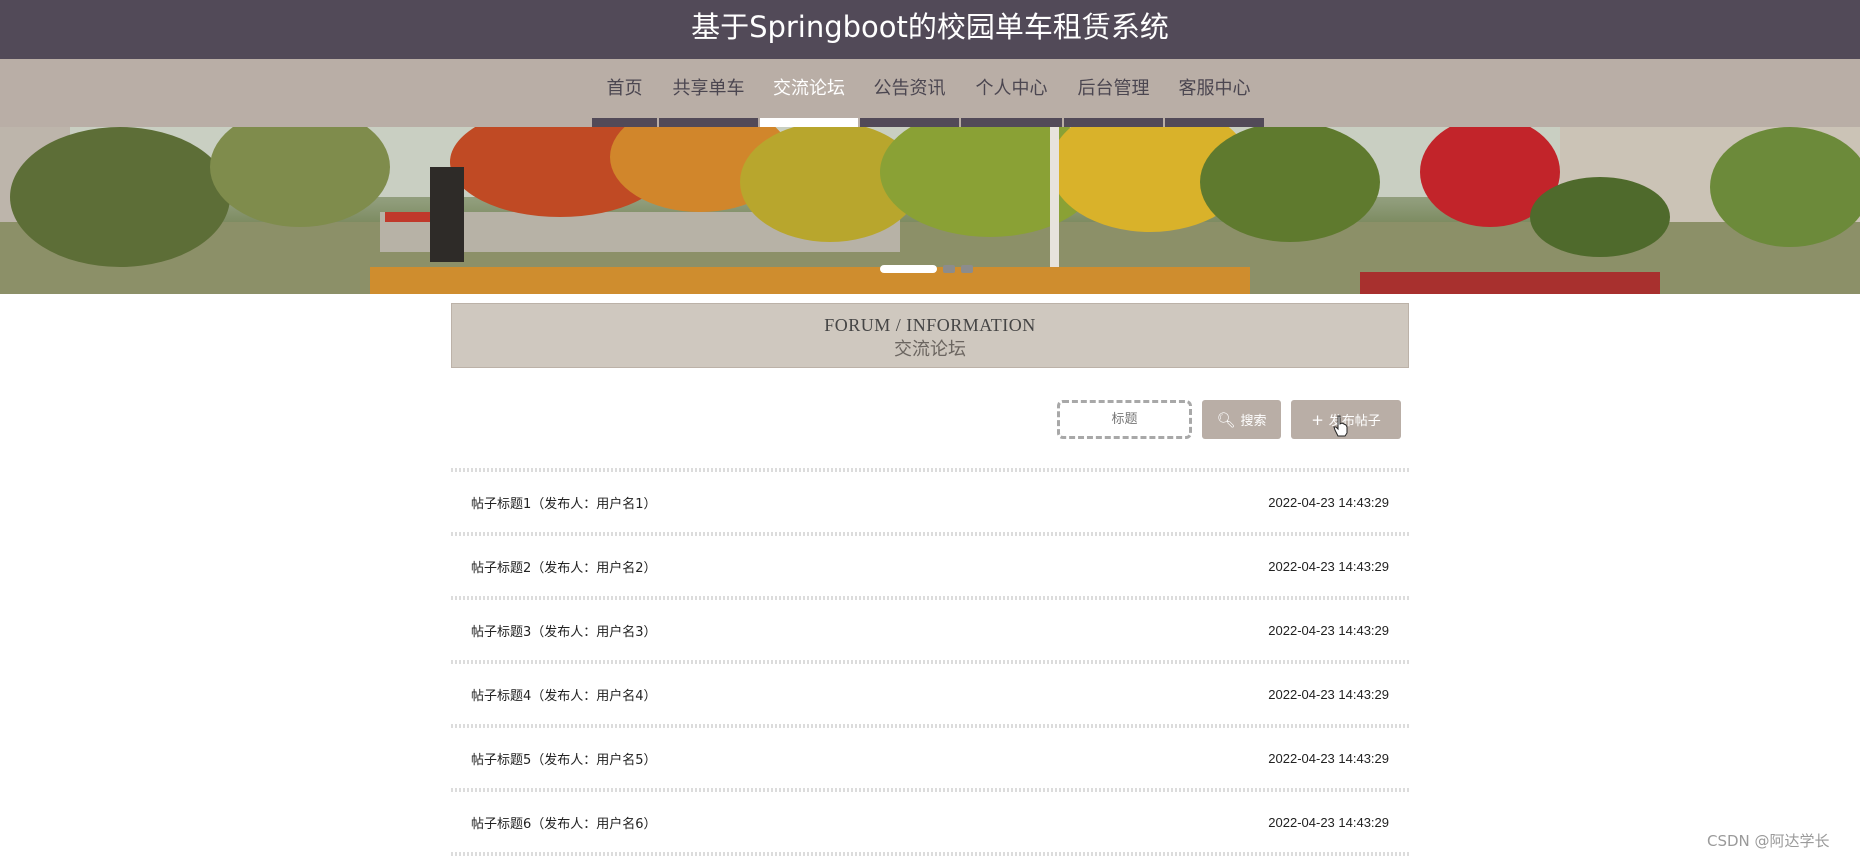  I want to click on nav-item-forum: 交流论坛, so click(809, 93).